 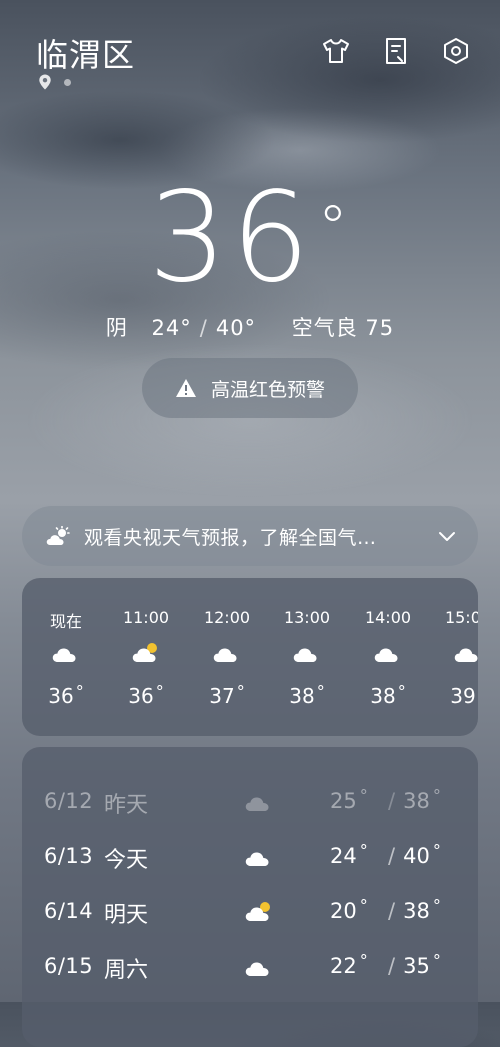 I want to click on warning-label: 高温红色预警, so click(x=268, y=388).